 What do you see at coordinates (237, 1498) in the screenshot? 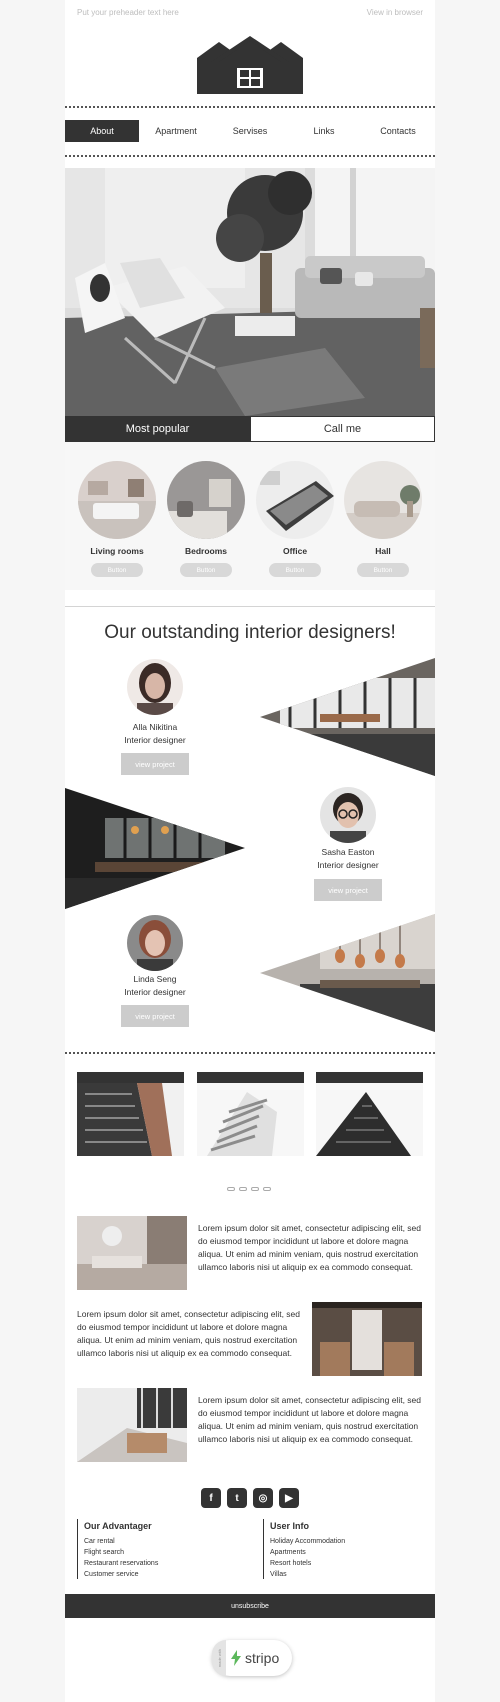
I see `twitter-icon: t` at bounding box center [237, 1498].